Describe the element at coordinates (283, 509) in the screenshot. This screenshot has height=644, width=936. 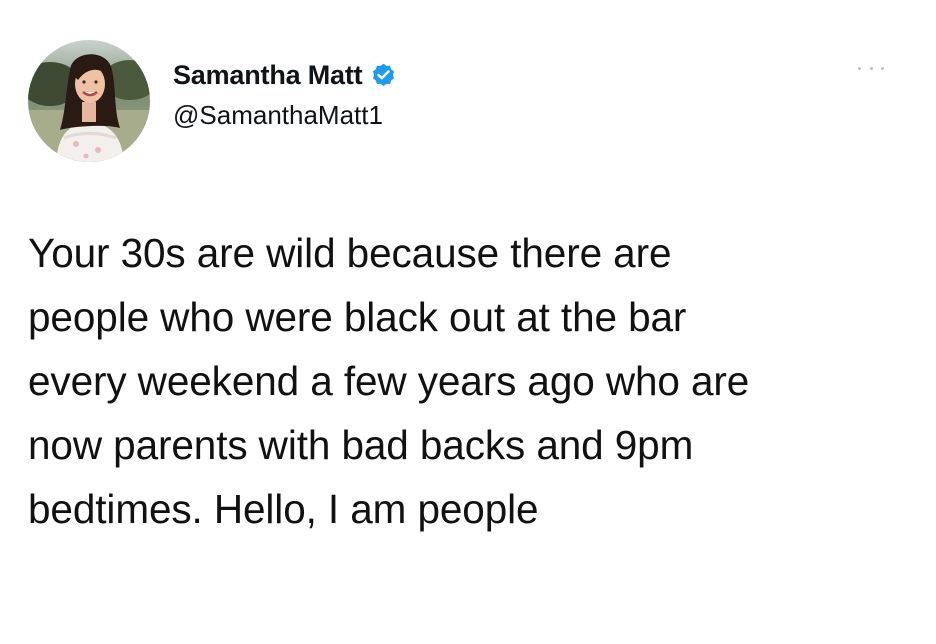
I see `tweet-text-line: bedtimes. Hello, I am people` at that location.